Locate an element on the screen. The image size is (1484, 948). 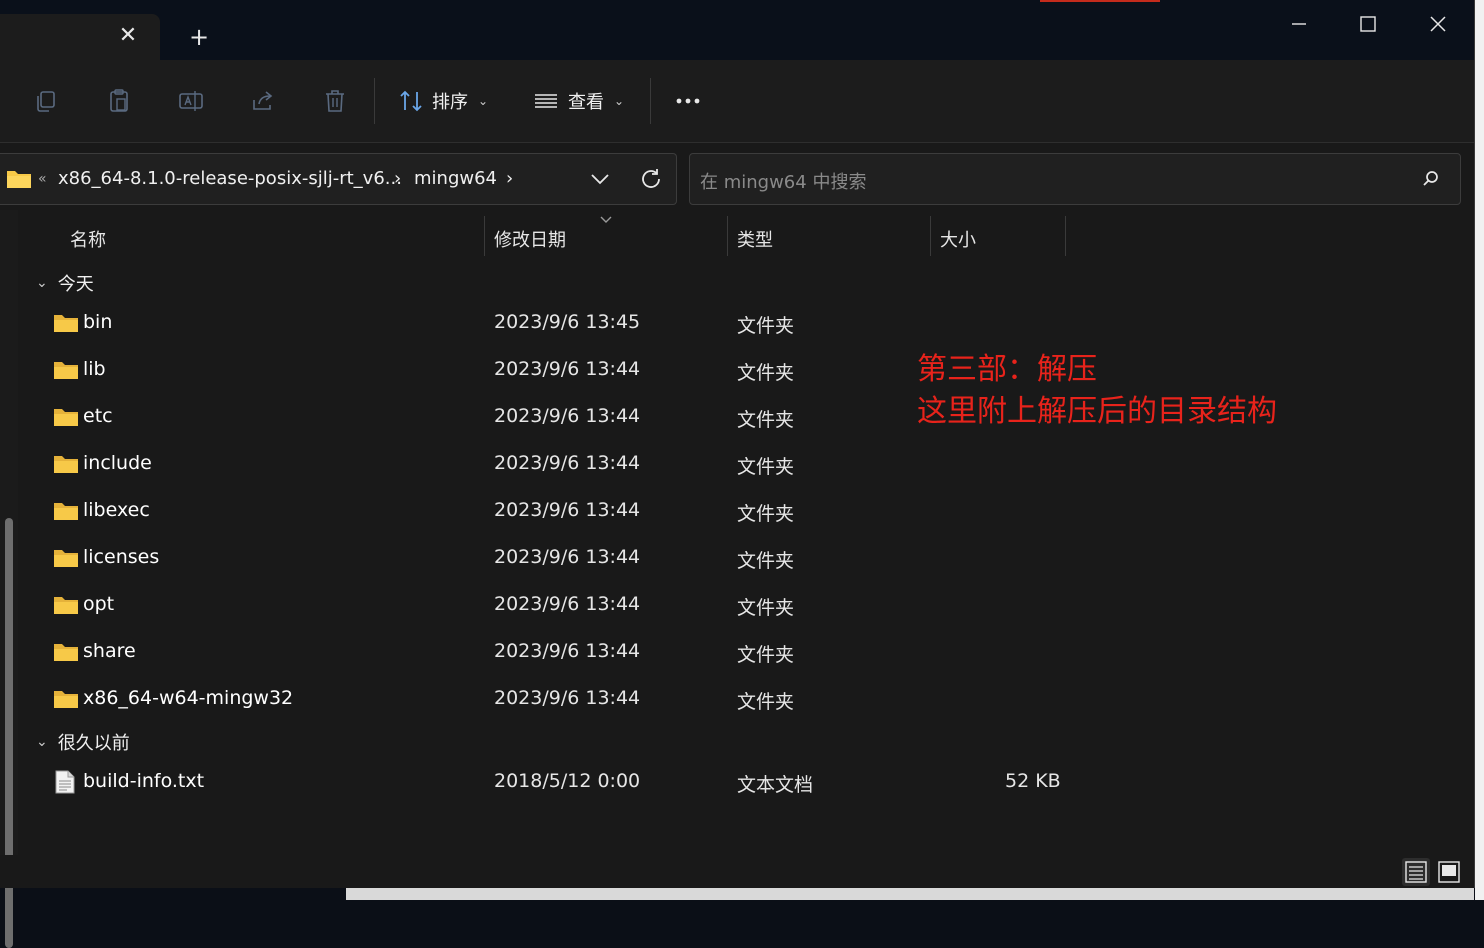
minimize-icon is located at coordinates (1299, 24).